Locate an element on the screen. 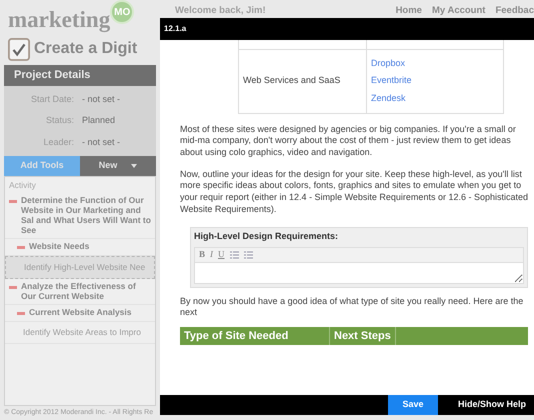 This screenshot has width=534, height=420. field-label: Start Date: is located at coordinates (52, 99).